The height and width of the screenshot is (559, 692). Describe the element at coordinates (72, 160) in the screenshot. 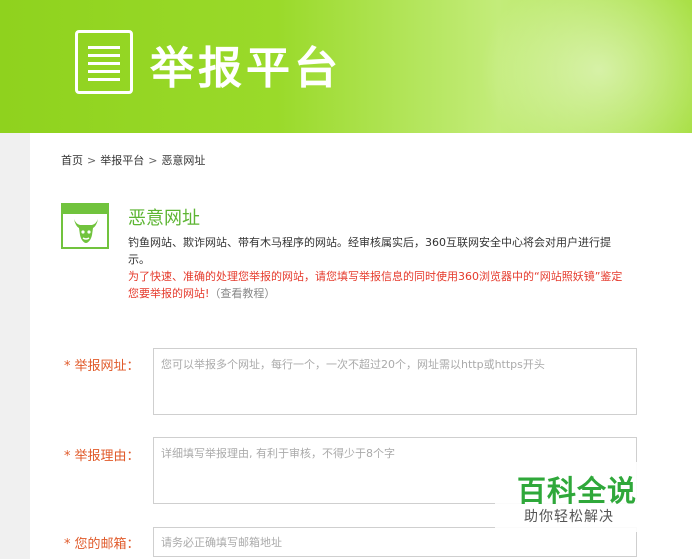

I see `breadcrumb-home: 首页` at that location.